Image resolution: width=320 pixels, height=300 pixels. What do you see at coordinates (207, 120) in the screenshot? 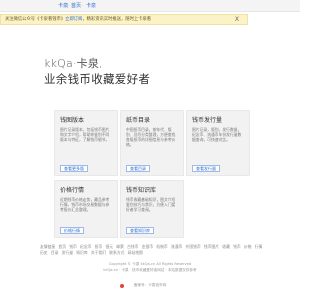
I see `card-title: 钱币发行量` at bounding box center [207, 120].